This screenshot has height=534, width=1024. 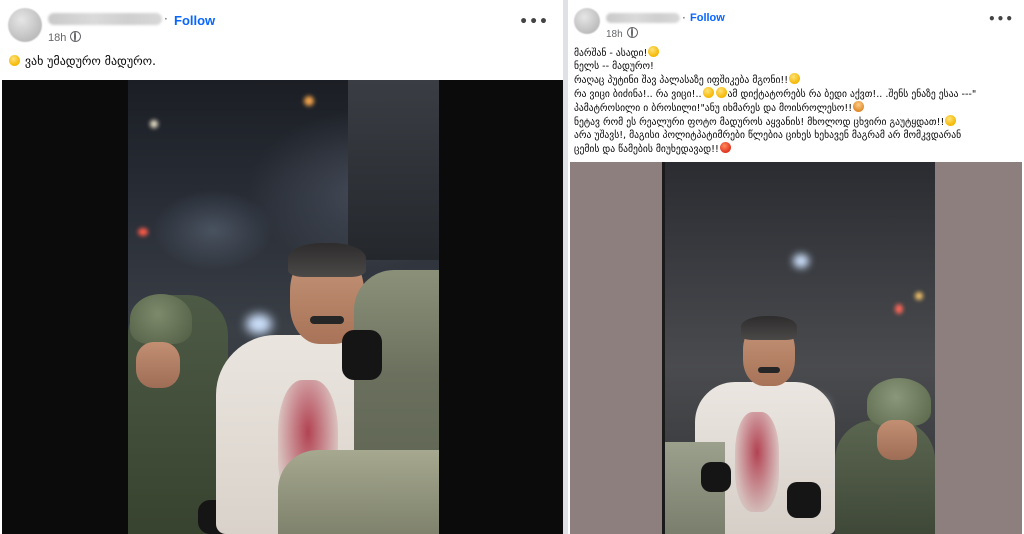 I want to click on caption-line: ცემის და წამების მიუხედავად!!, so click(x=797, y=149).